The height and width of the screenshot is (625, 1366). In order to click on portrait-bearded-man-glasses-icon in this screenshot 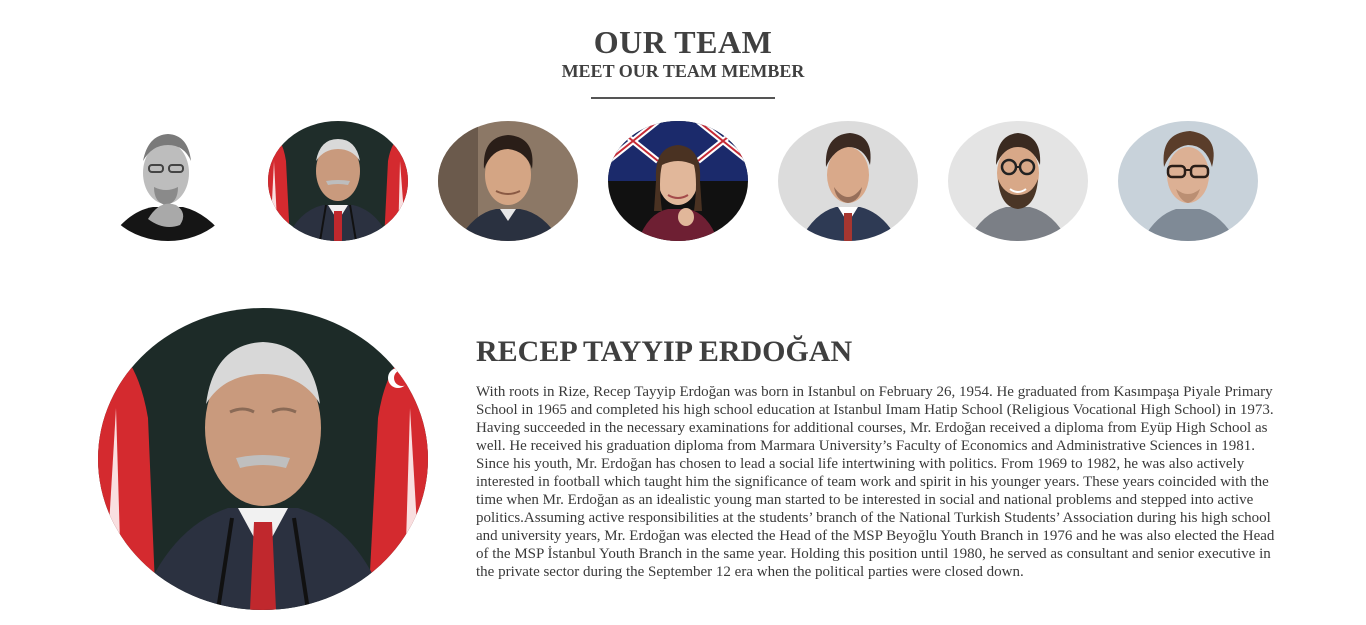, I will do `click(1018, 181)`.